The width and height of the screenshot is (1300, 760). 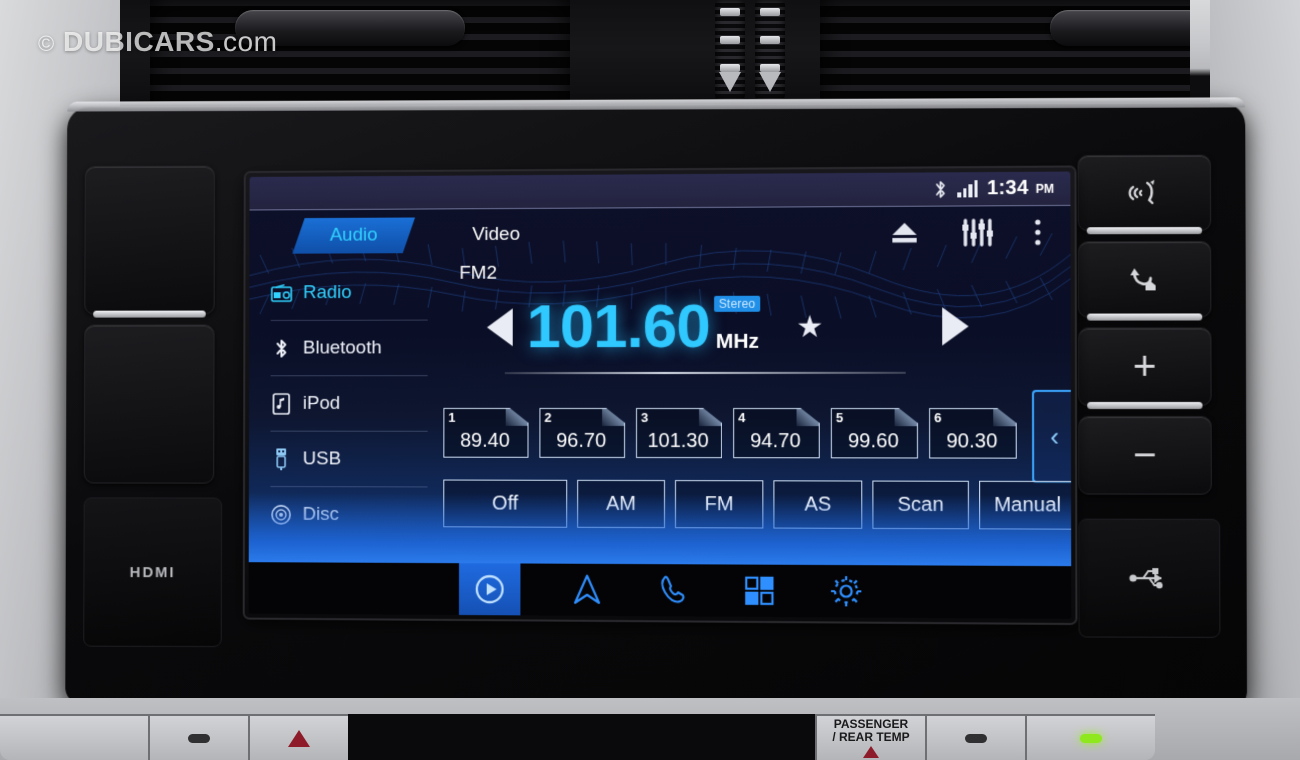 I want to click on tab-audio-label: Audio, so click(x=353, y=235).